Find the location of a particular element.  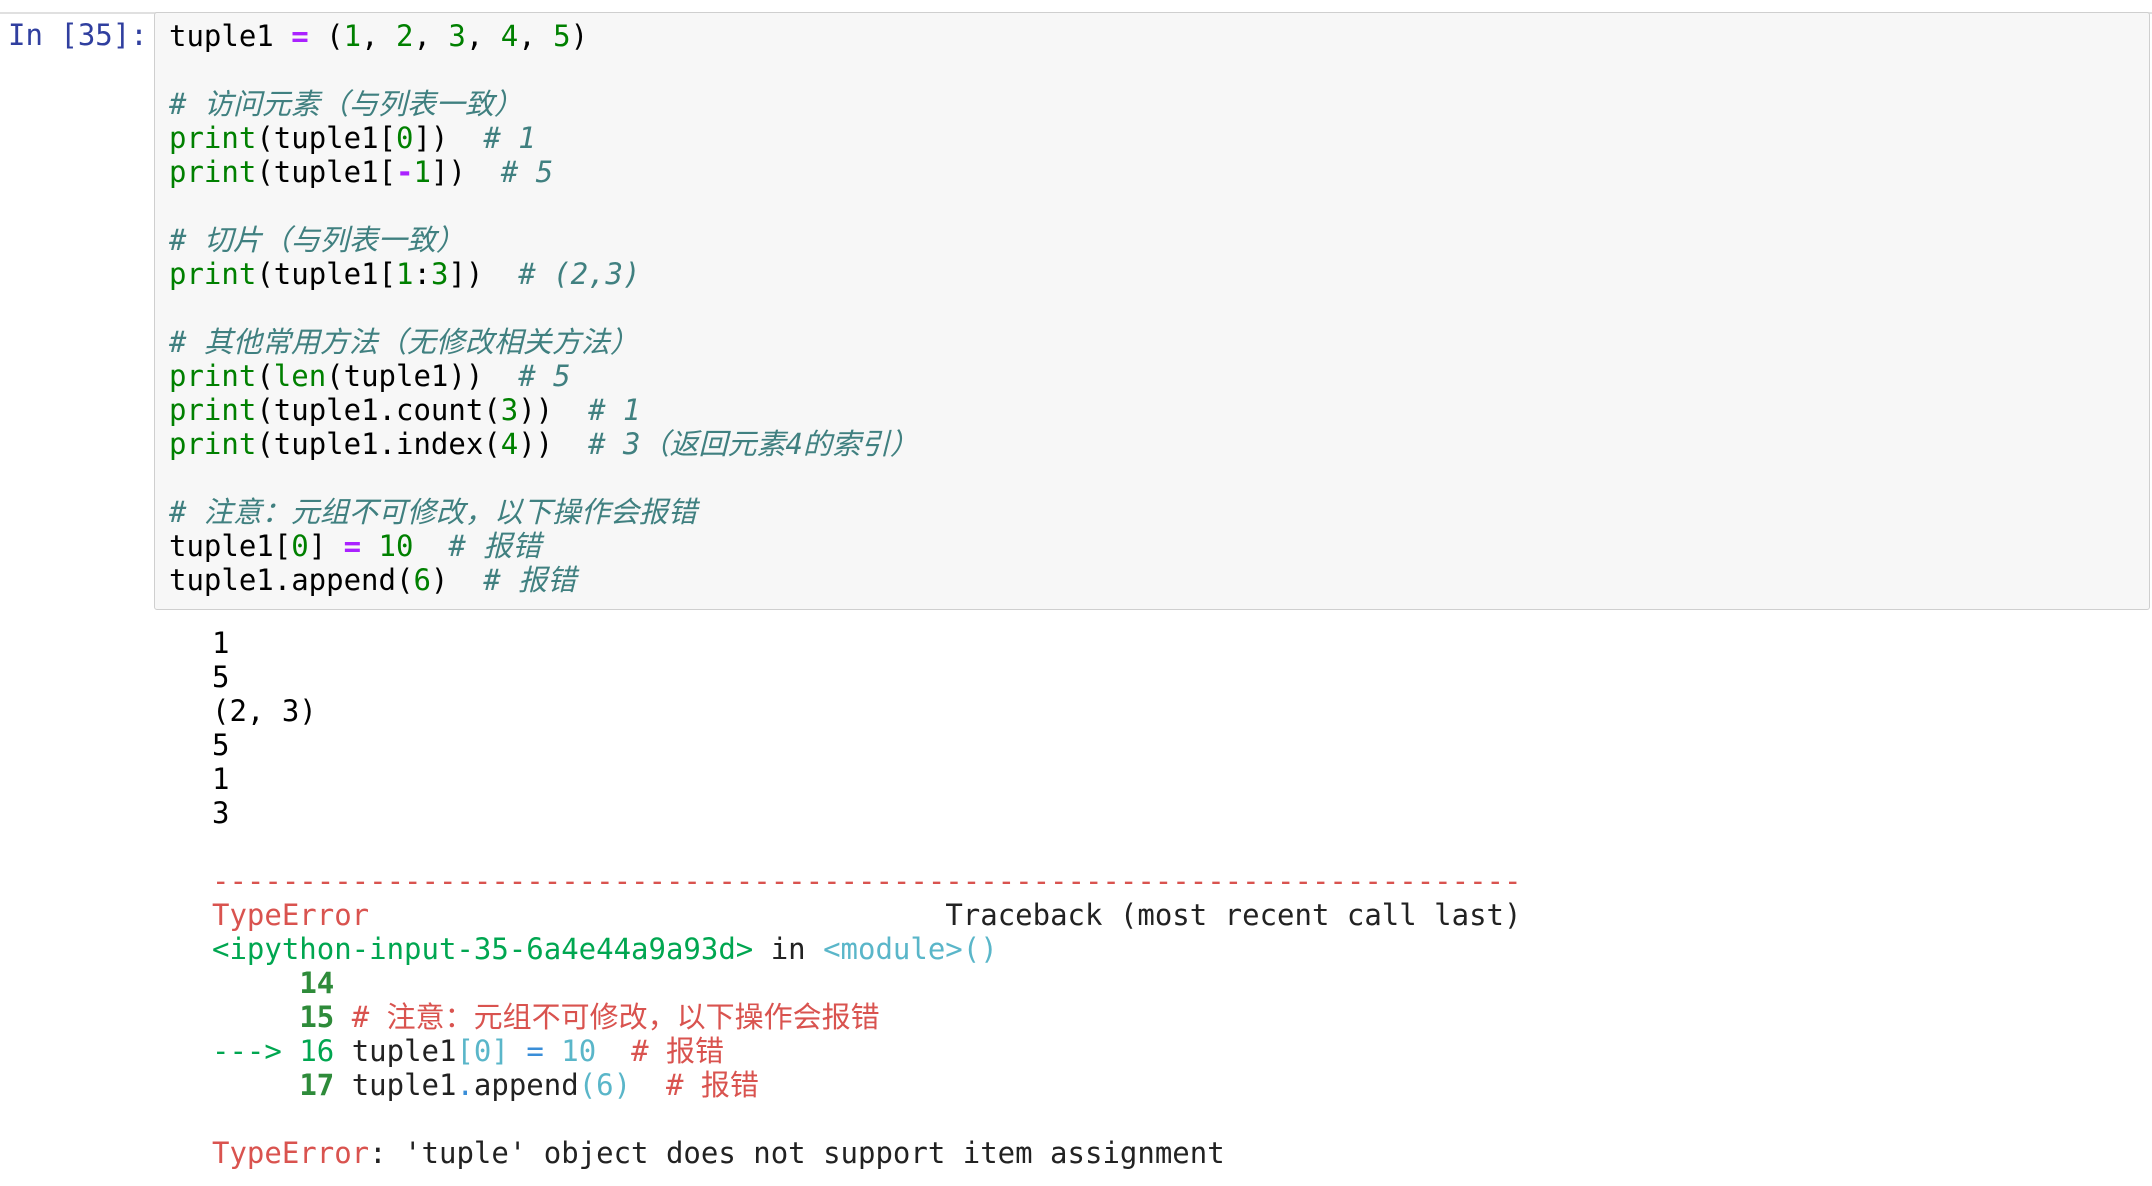

code-line-10: # 其他常用方法（无修改相关方法） is located at coordinates (404, 342).